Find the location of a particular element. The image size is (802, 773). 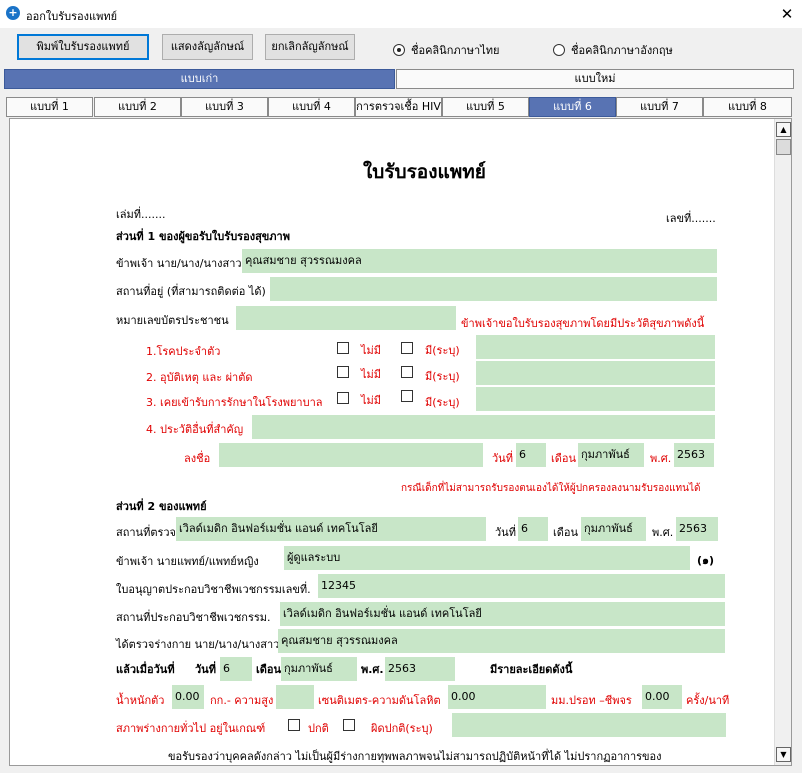

exam-month-label: เดือน is located at coordinates (269, 669).